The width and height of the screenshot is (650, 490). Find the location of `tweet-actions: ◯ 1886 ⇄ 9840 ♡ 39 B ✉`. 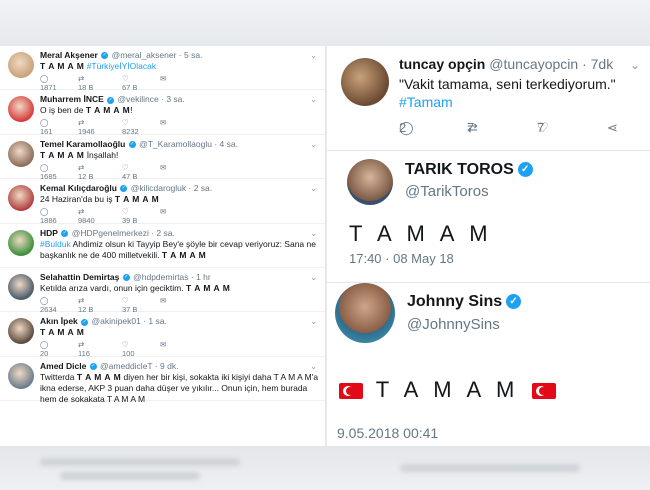

tweet-actions: ◯ 1886 ⇄ 9840 ♡ 39 B ✉ is located at coordinates (179, 216).